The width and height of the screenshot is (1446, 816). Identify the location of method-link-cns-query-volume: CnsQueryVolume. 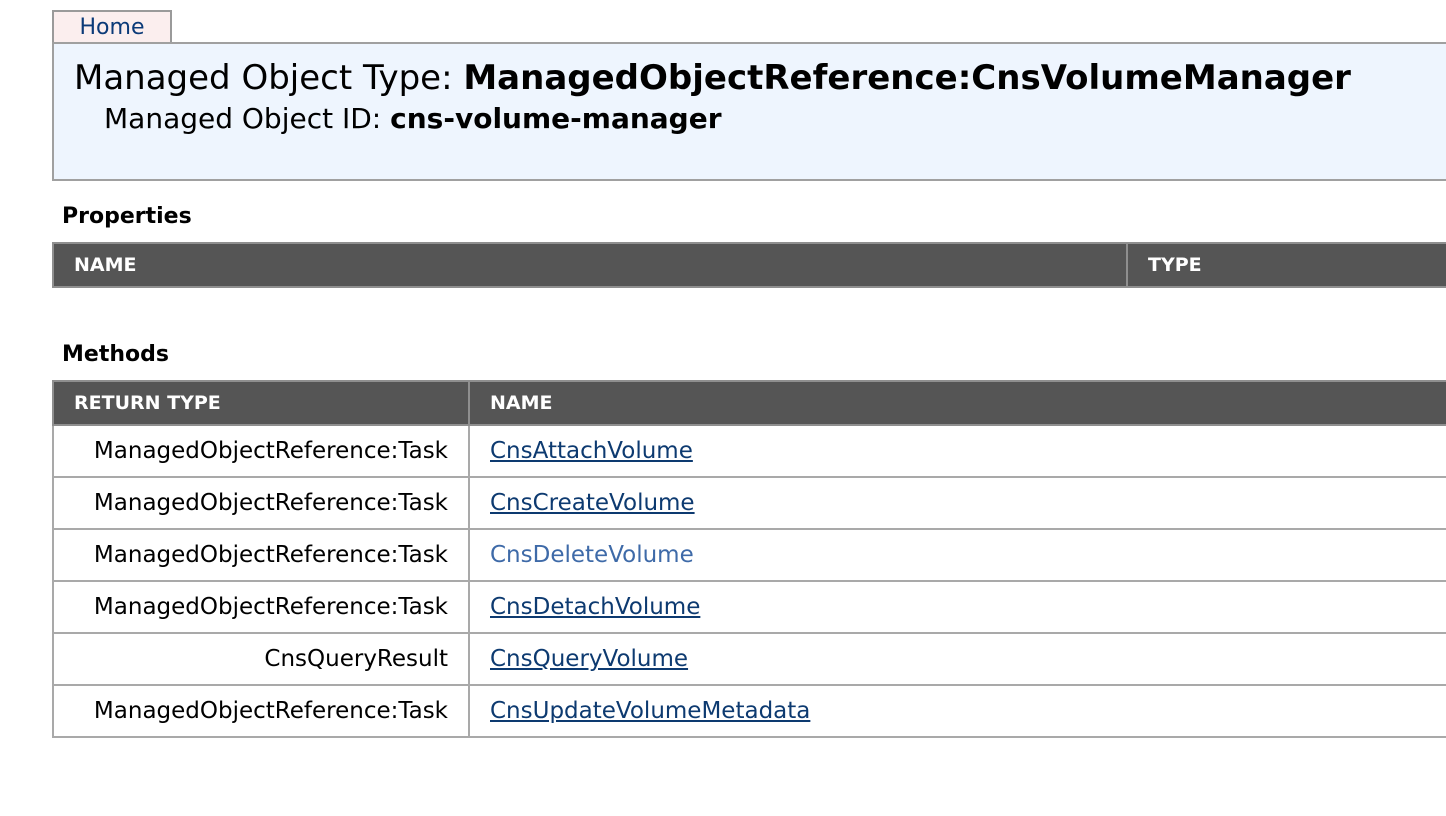
(589, 659).